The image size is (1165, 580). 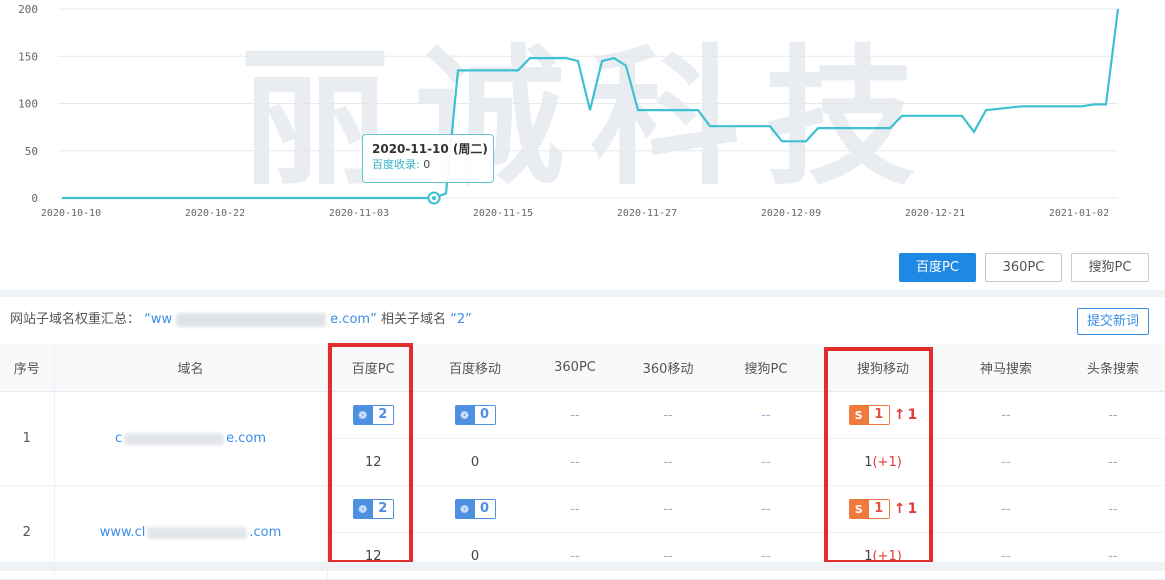 What do you see at coordinates (937, 267) in the screenshot?
I see `engine-tab-baidu-pc: 百度PC` at bounding box center [937, 267].